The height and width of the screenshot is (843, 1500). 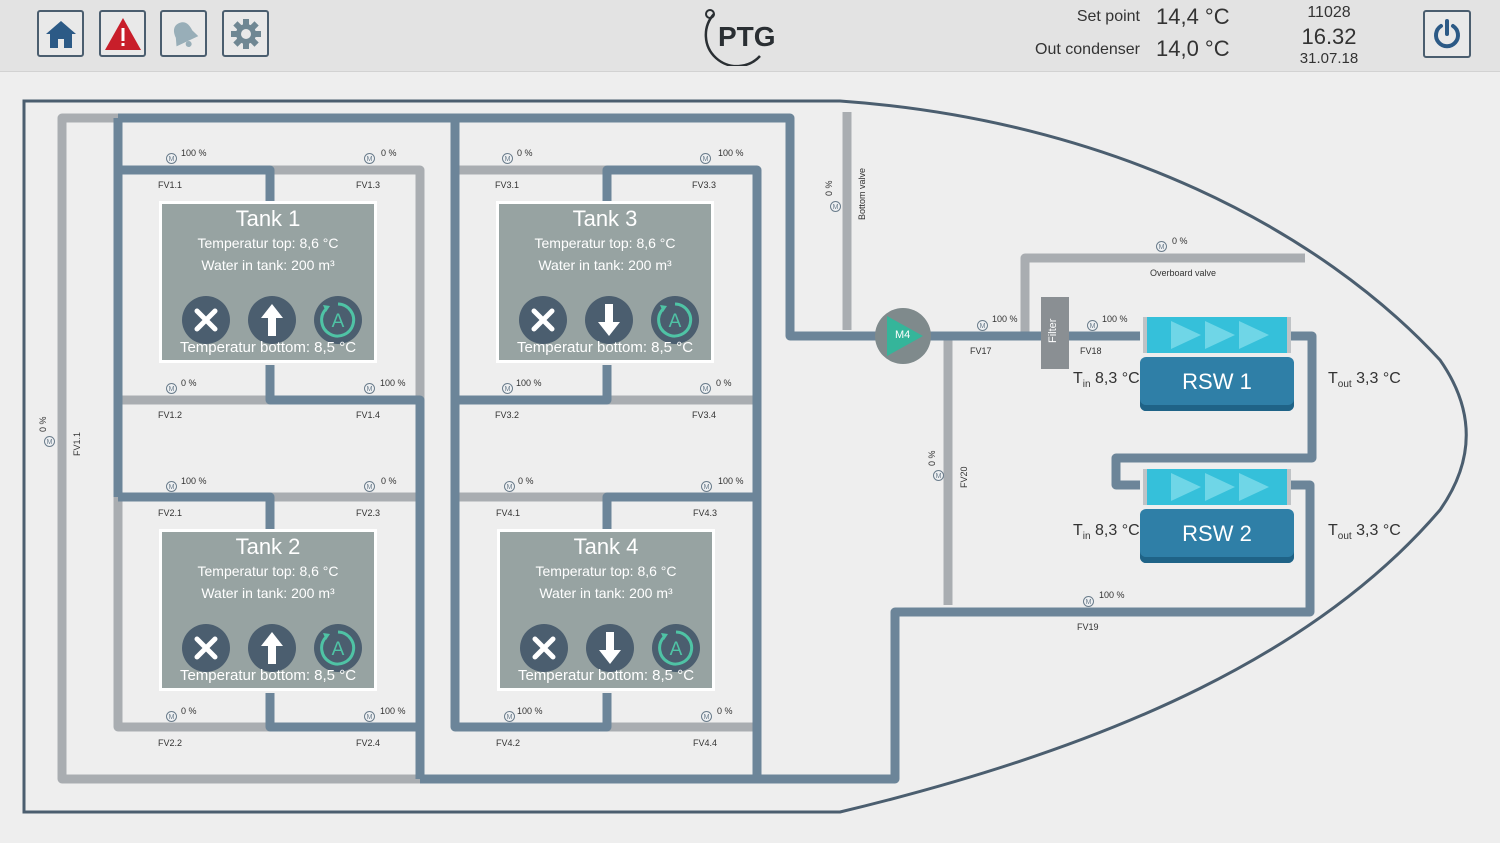 What do you see at coordinates (705, 743) in the screenshot?
I see `valve-label-fv4-4: FV4.4` at bounding box center [705, 743].